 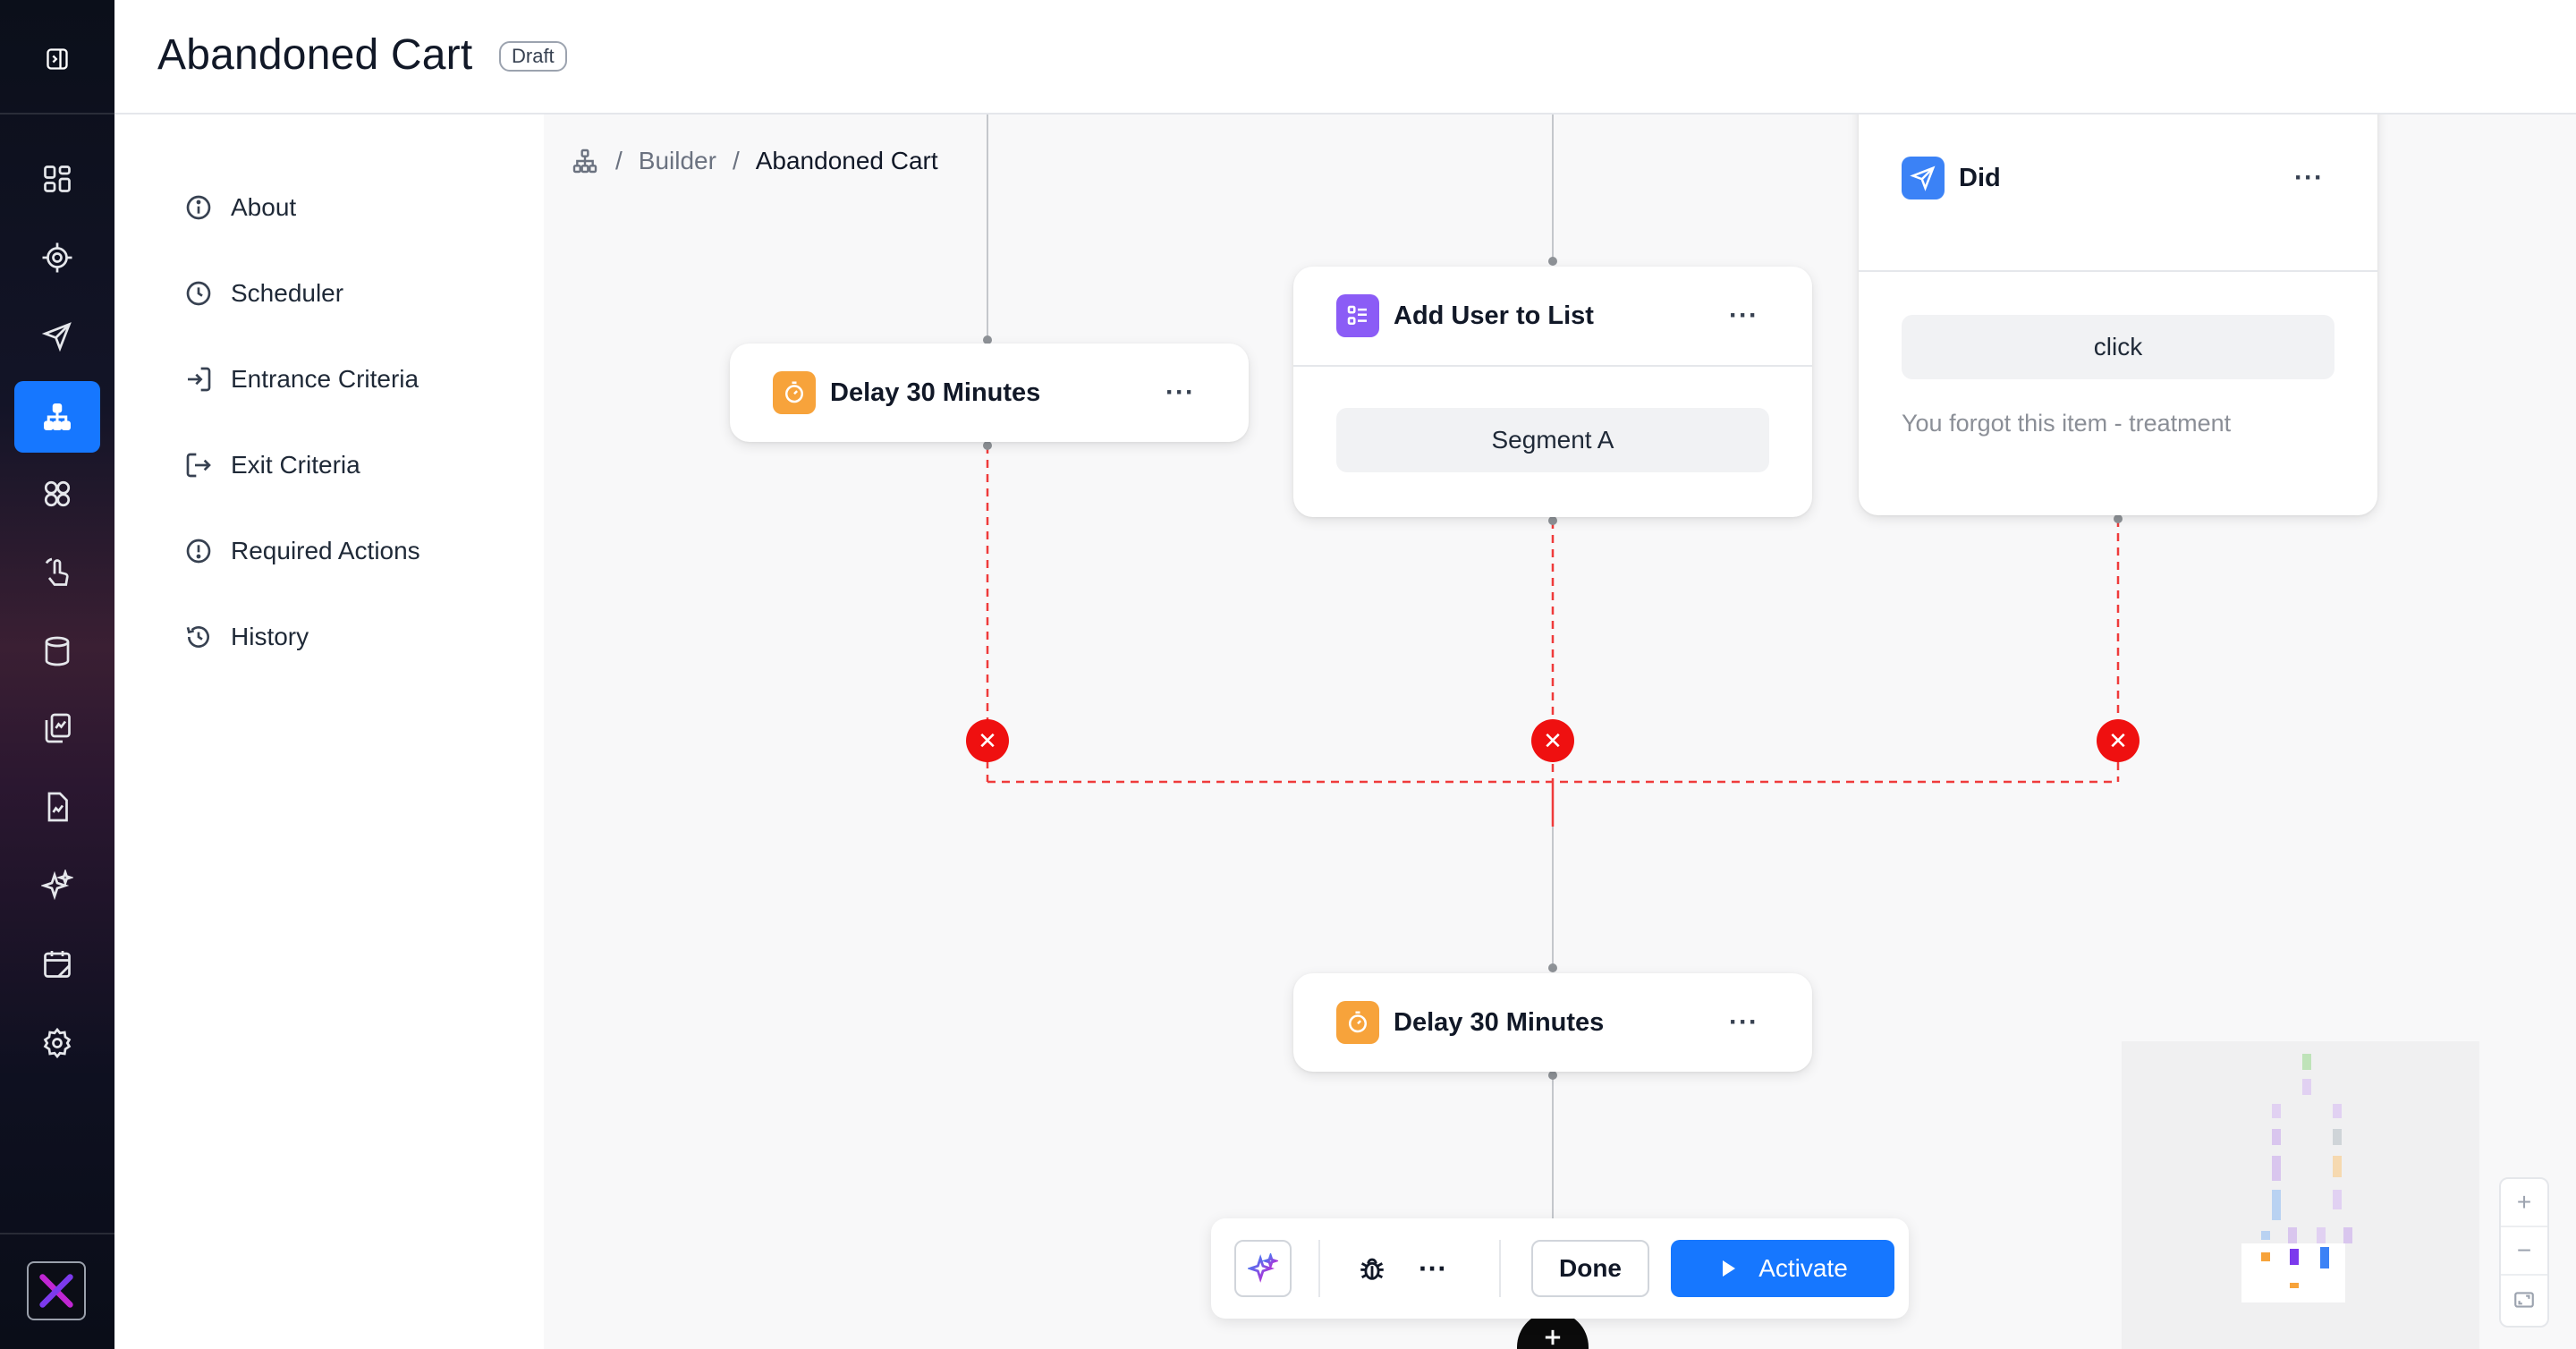 I want to click on app-logo, so click(x=56, y=1290).